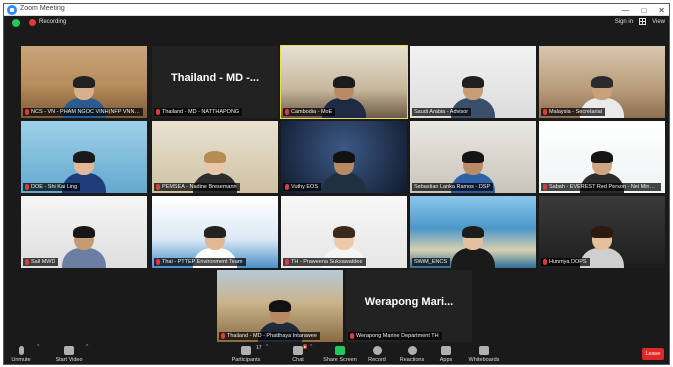 This screenshot has height=367, width=673. What do you see at coordinates (336, 10) in the screenshot?
I see `title-bar: Zoom Meeting — □ ✕` at bounding box center [336, 10].